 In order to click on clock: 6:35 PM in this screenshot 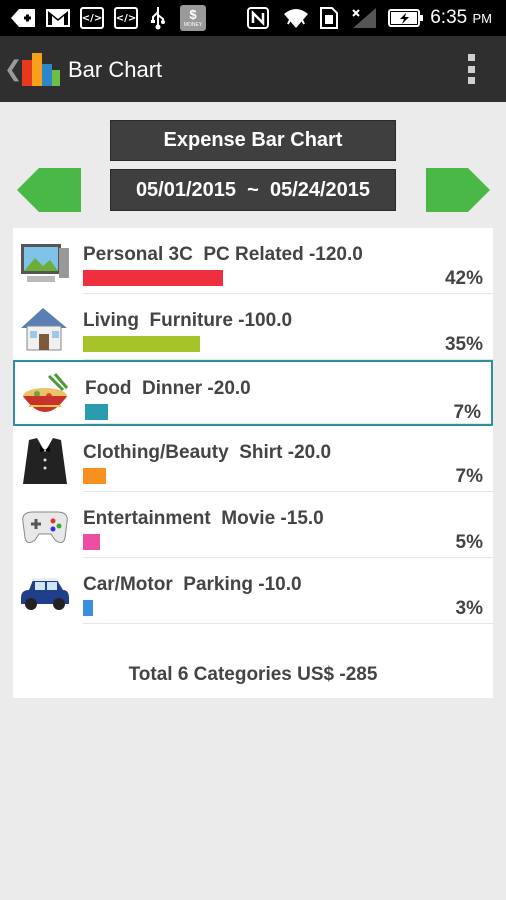, I will do `click(461, 17)`.